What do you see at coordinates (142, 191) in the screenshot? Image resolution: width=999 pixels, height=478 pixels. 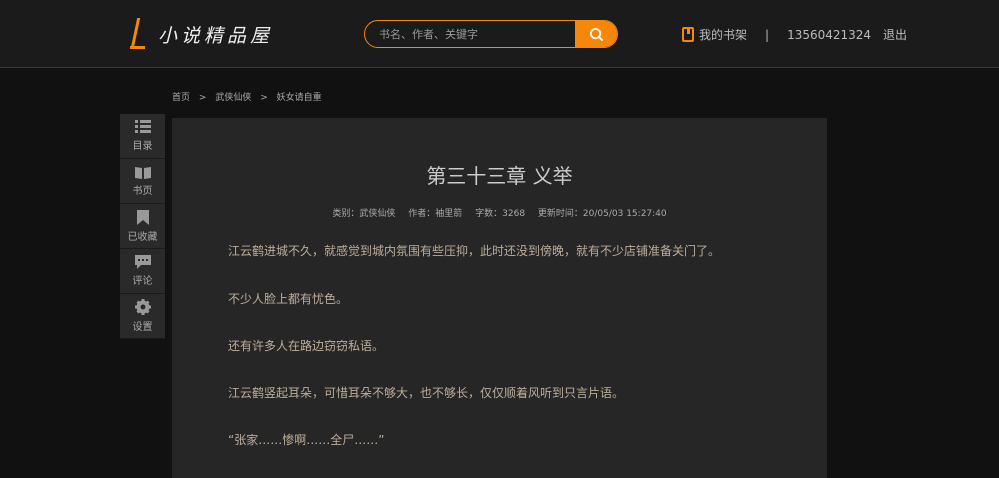 I see `sidebar-label: 书页` at bounding box center [142, 191].